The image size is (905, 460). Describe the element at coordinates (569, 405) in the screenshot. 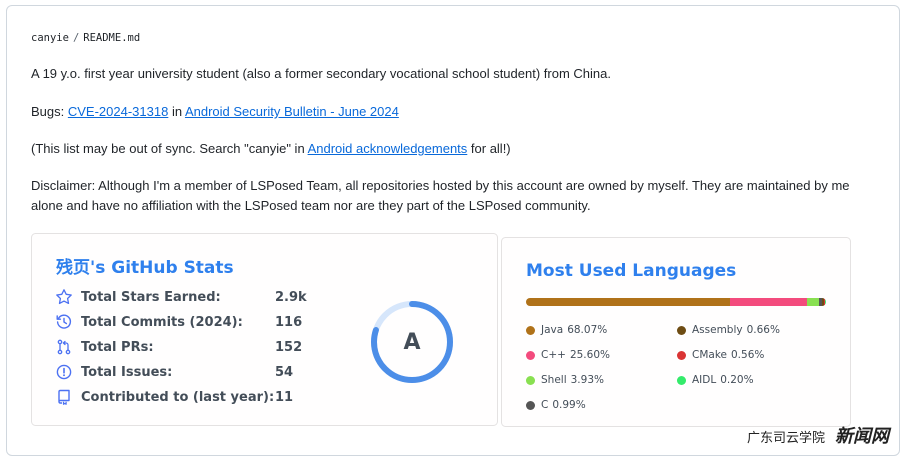

I see `language-percent: 0.99%` at that location.